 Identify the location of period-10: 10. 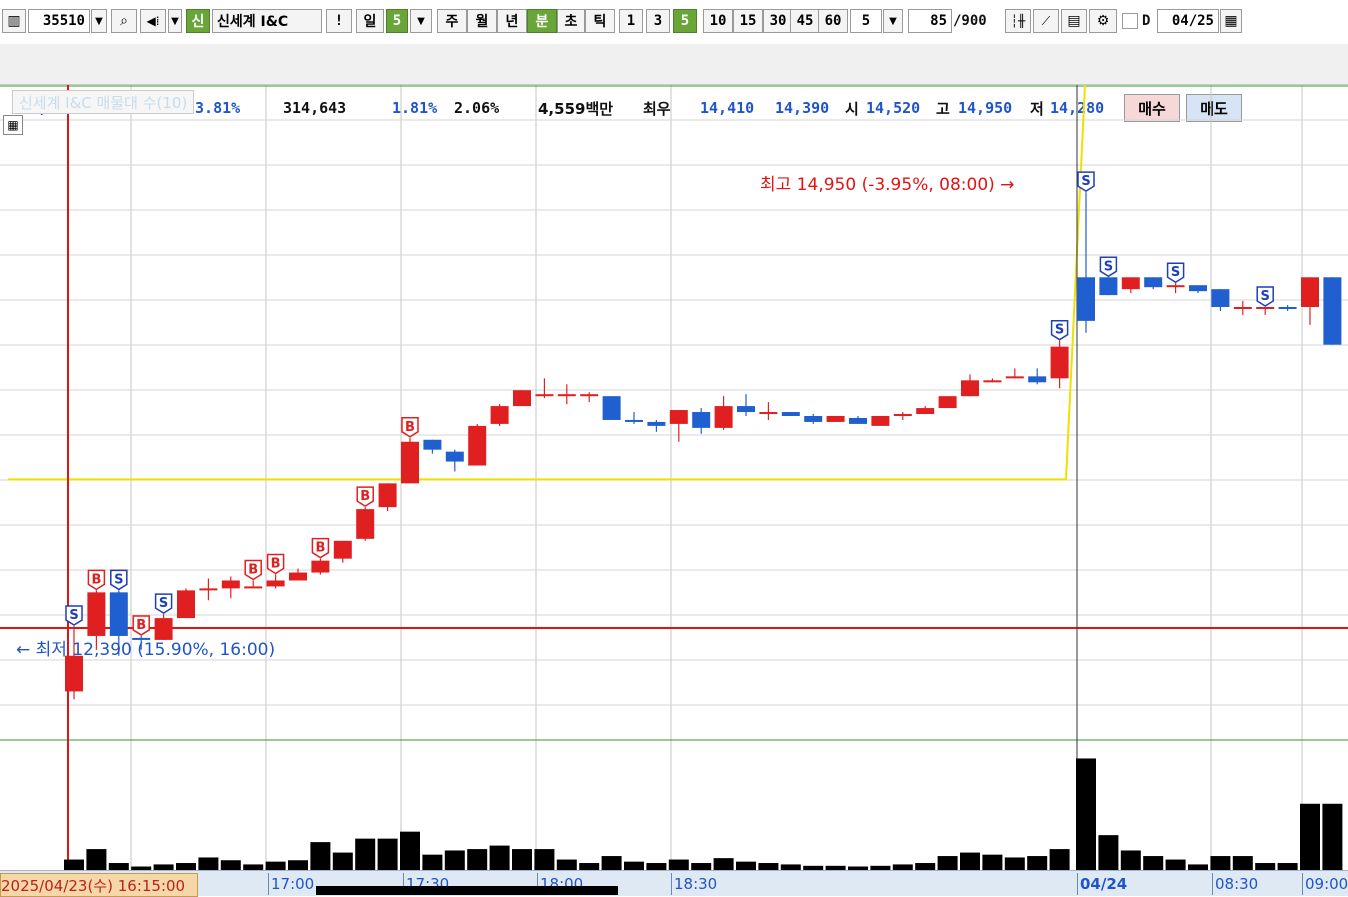
(718, 21).